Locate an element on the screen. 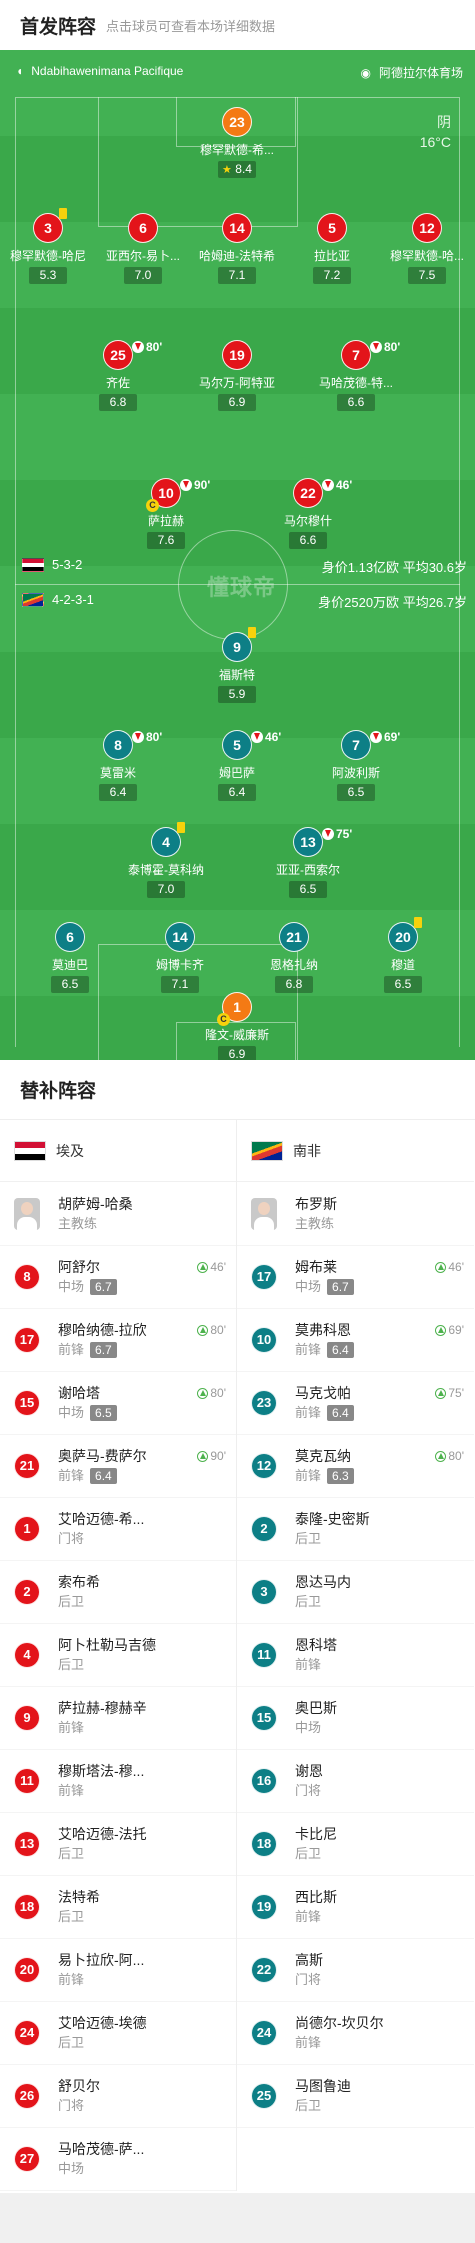 This screenshot has height=2243, width=475. sub-player-row: 24 尚德尔-坎贝尔 前锋 is located at coordinates (355, 2033).